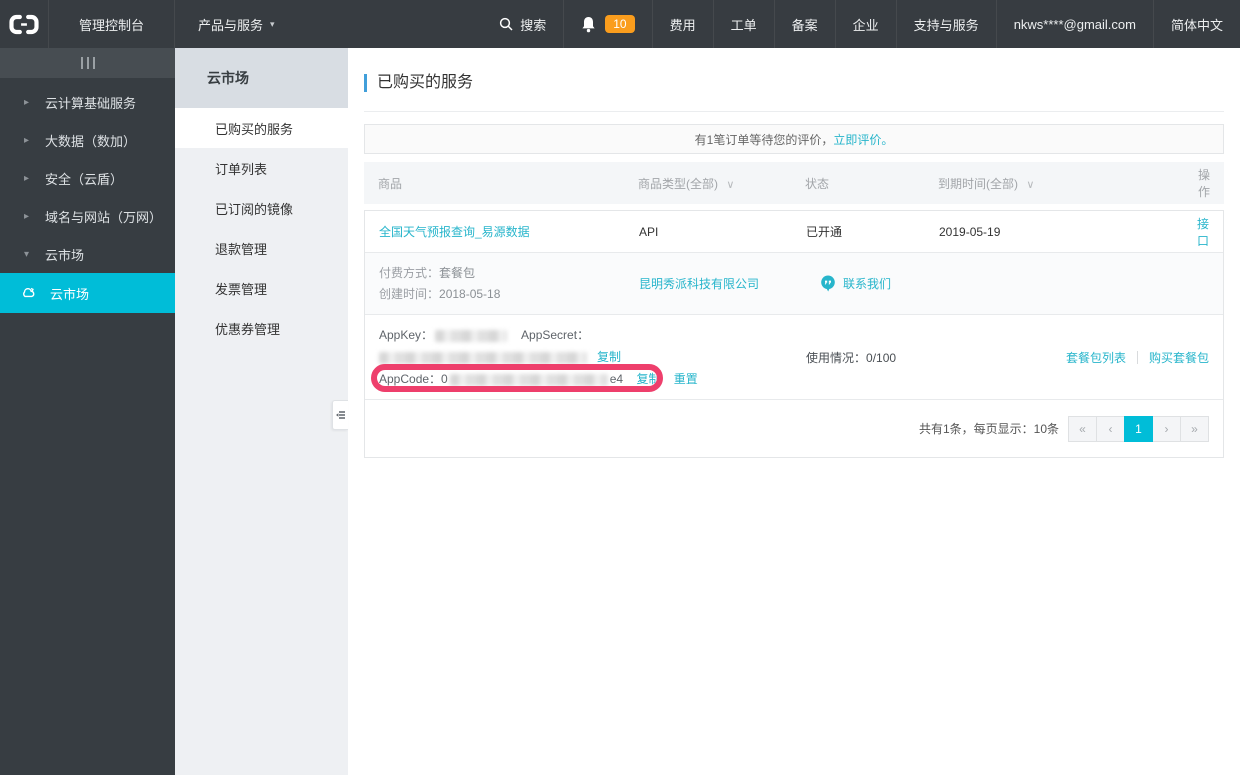 The width and height of the screenshot is (1240, 775). What do you see at coordinates (87, 254) in the screenshot?
I see `sidebar-group-marketplace: ▾ 云市场` at bounding box center [87, 254].